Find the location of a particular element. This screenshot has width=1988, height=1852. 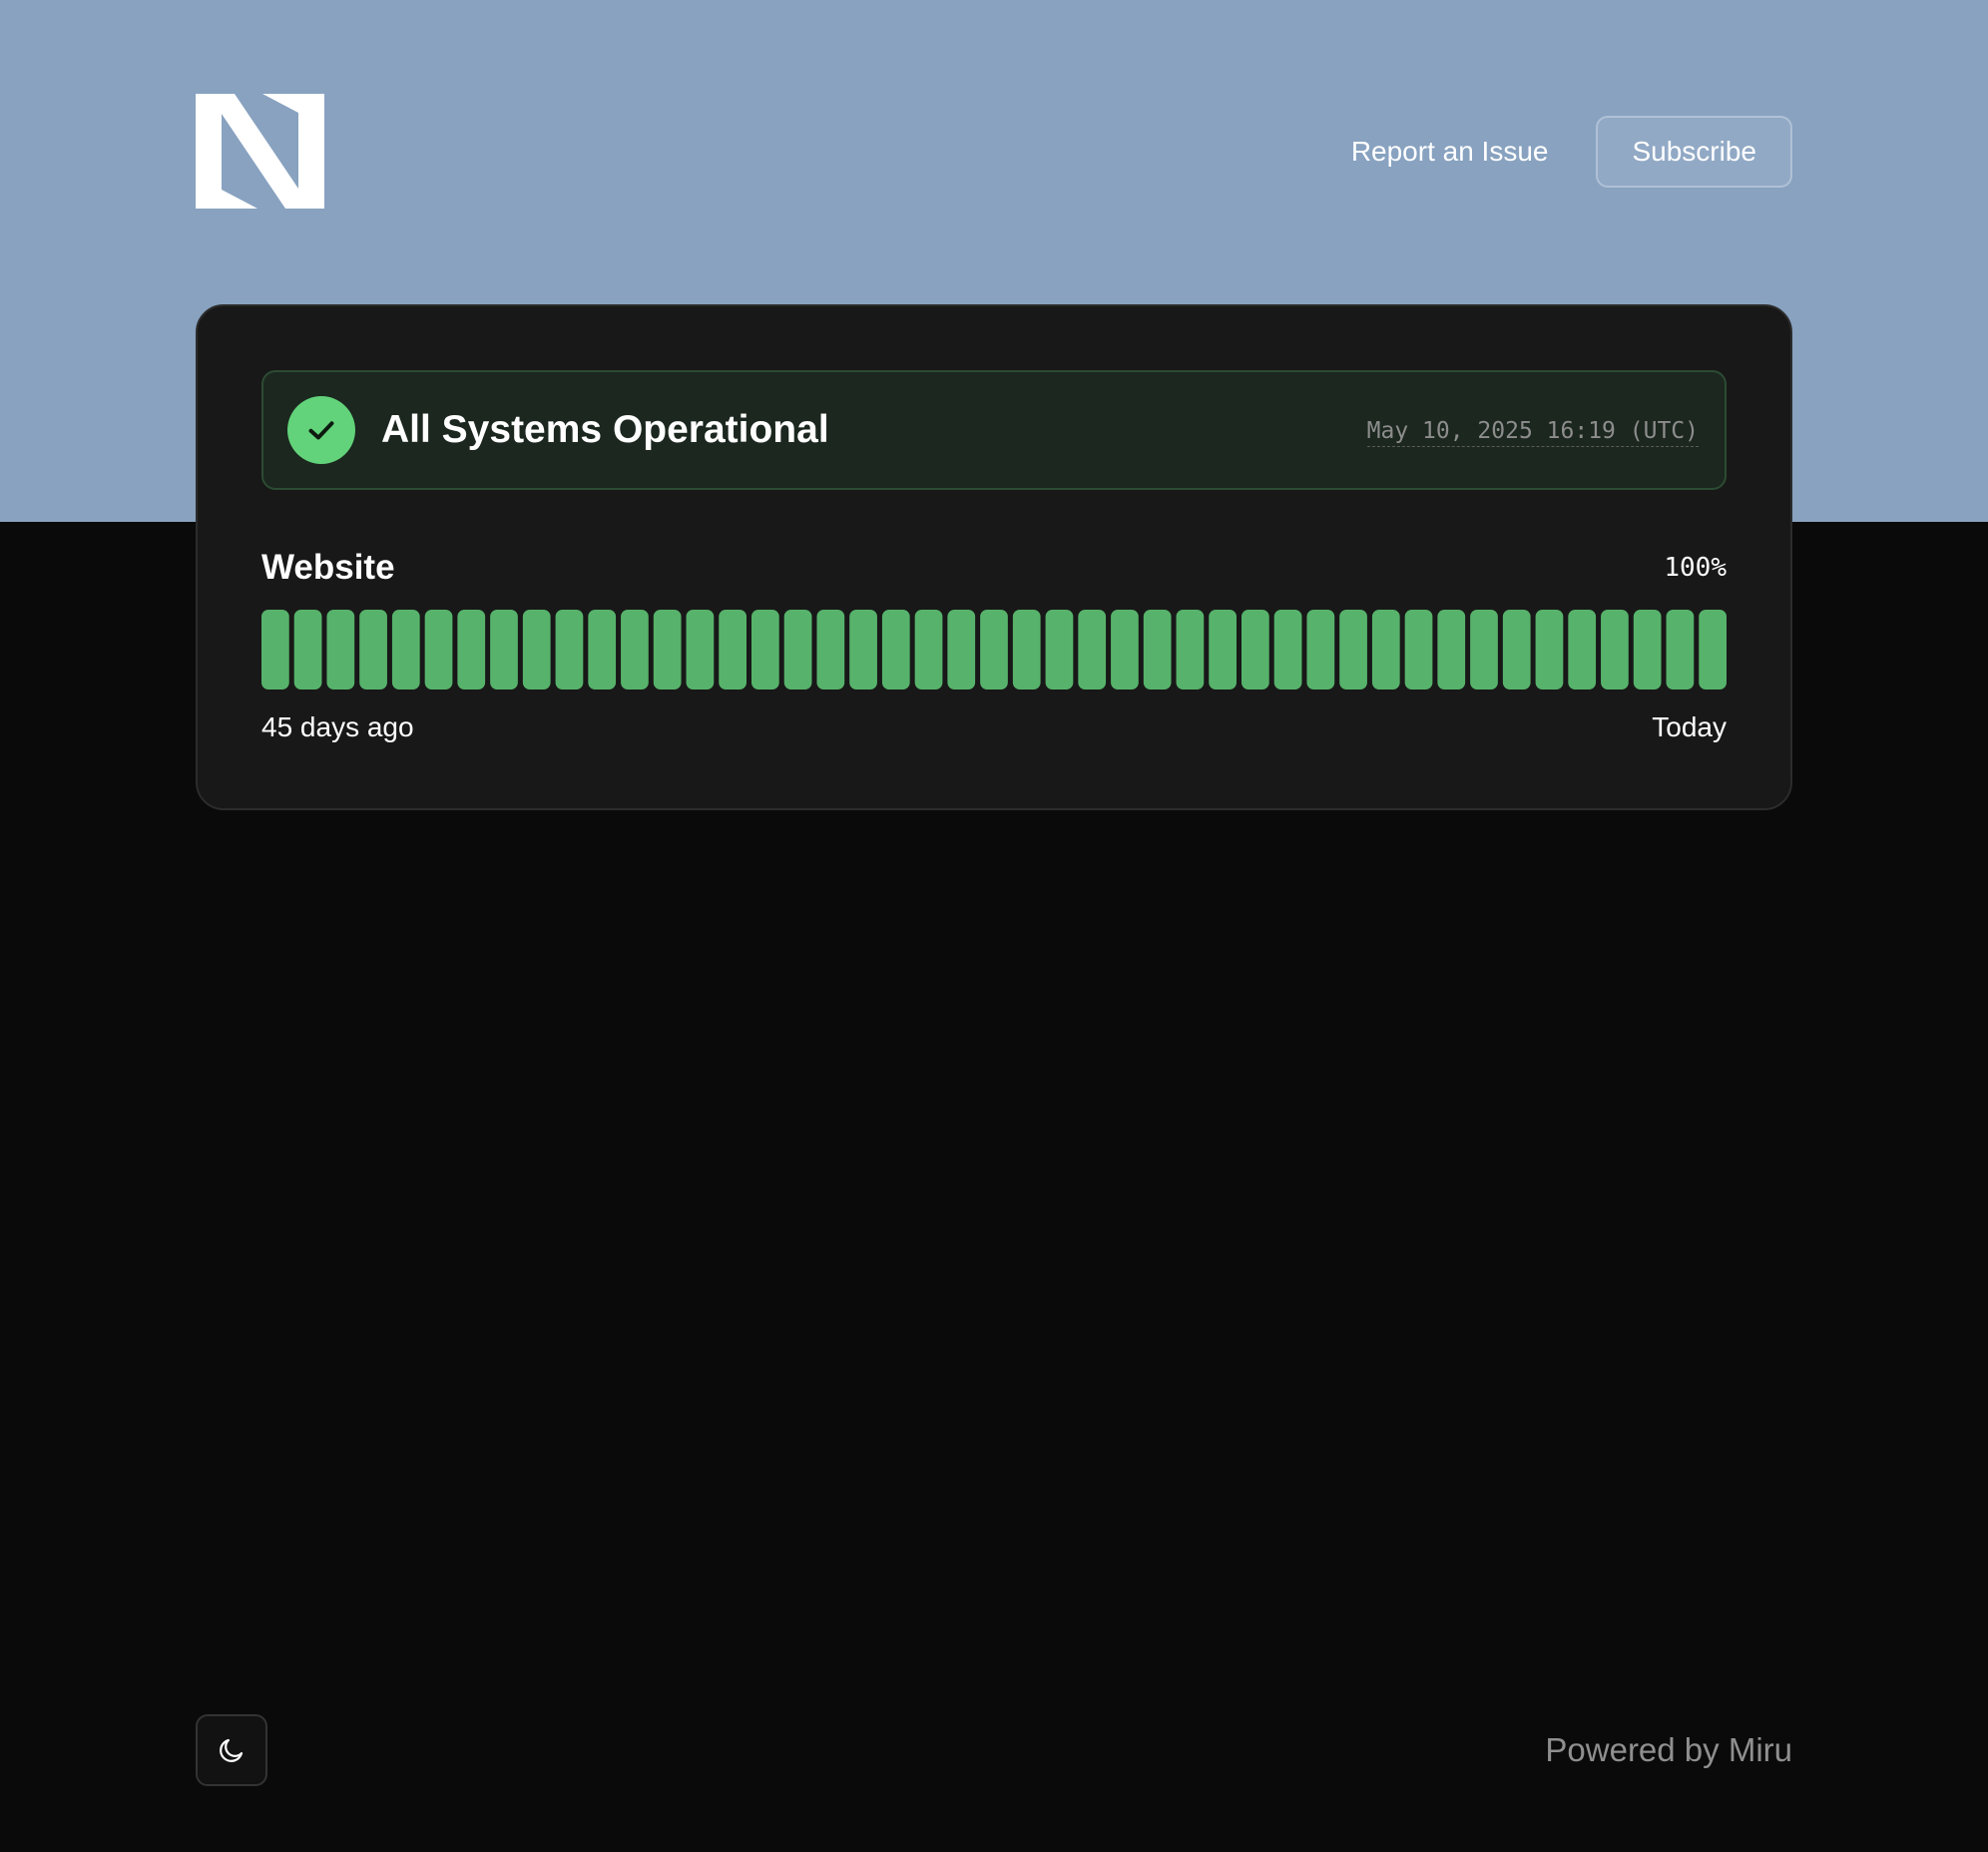

range-start-label: 45 days ago is located at coordinates (337, 726).